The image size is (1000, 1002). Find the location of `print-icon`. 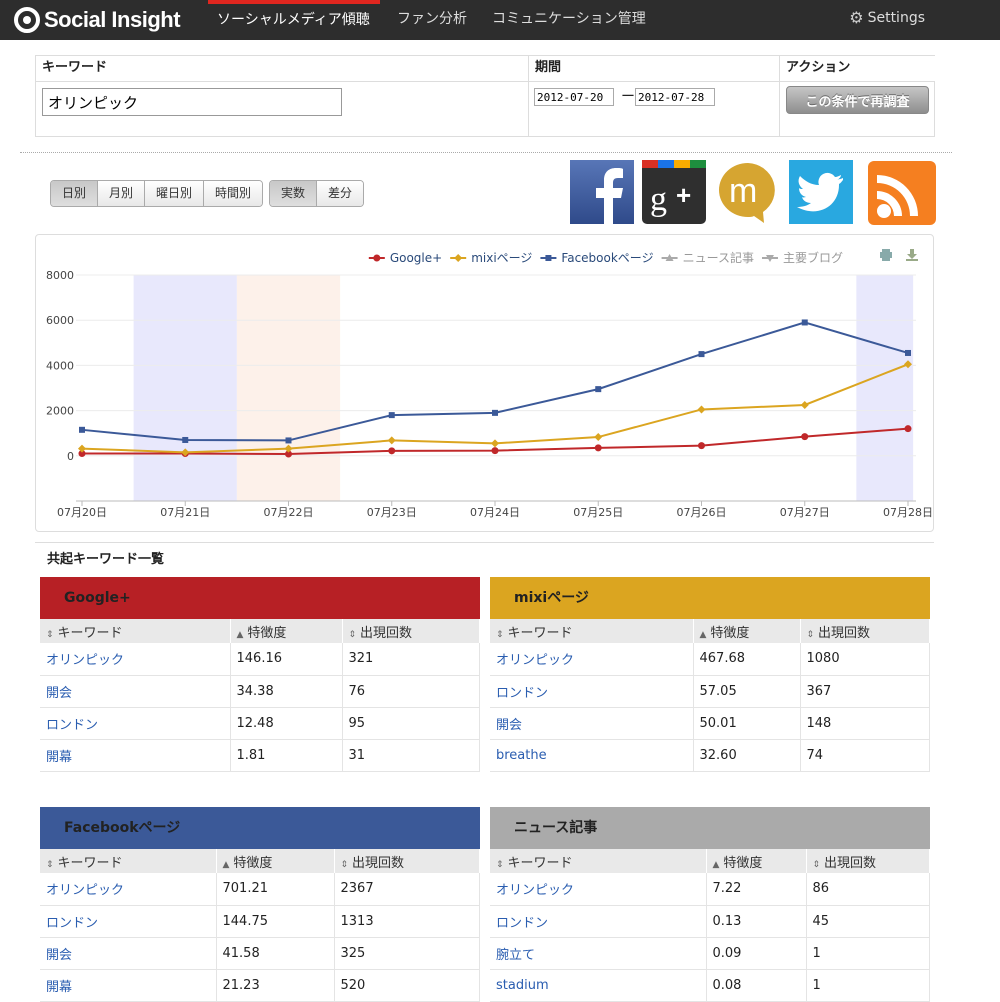

print-icon is located at coordinates (886, 255).